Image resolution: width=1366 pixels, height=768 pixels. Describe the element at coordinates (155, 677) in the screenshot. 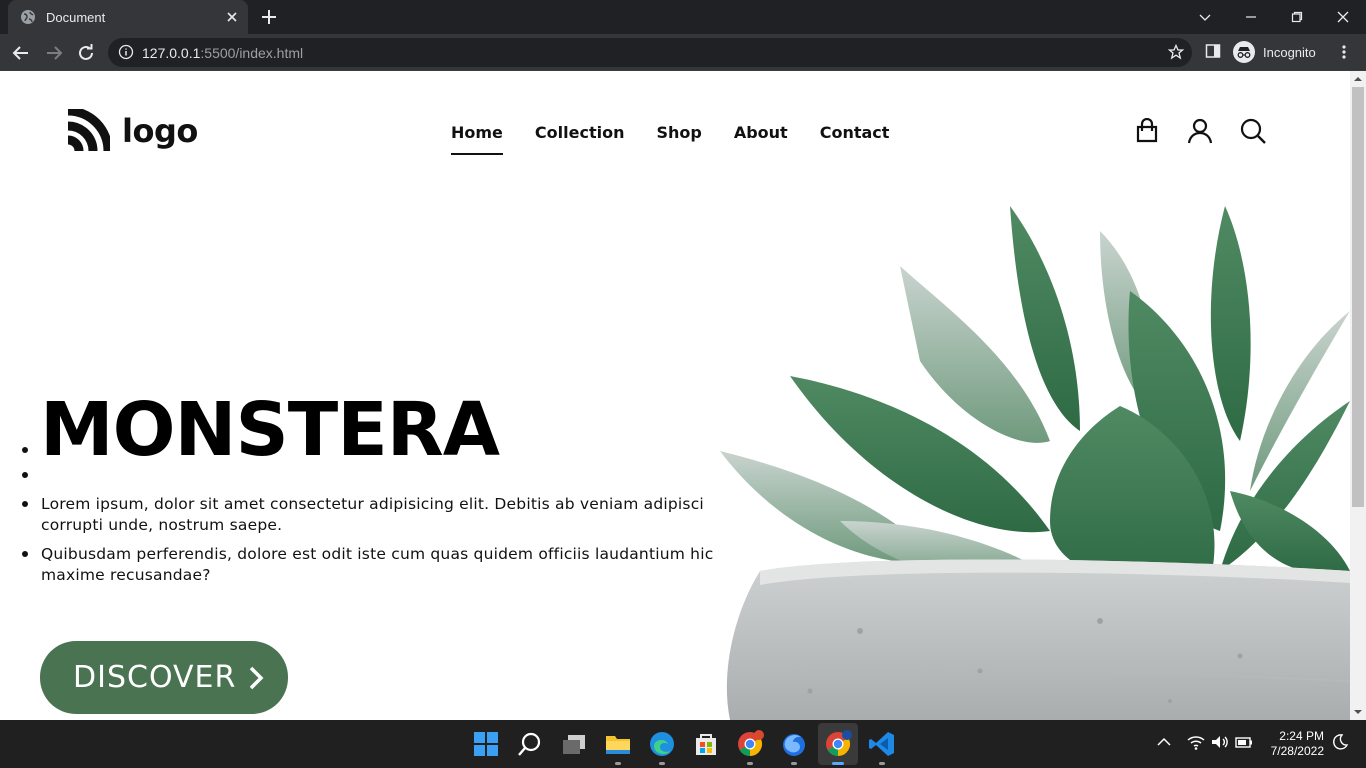

I see `discover-label: DISCOVER` at that location.